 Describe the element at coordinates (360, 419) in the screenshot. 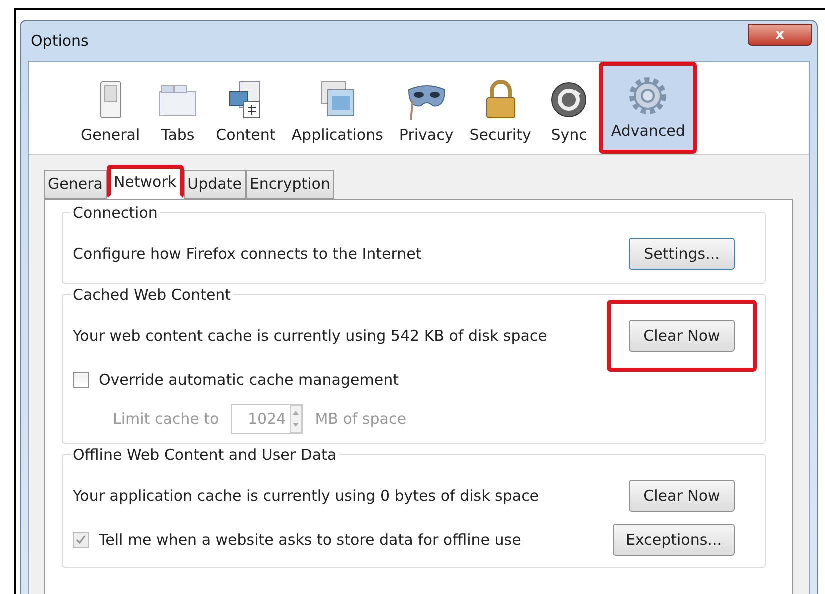

I see `unit-label: MB of space` at that location.